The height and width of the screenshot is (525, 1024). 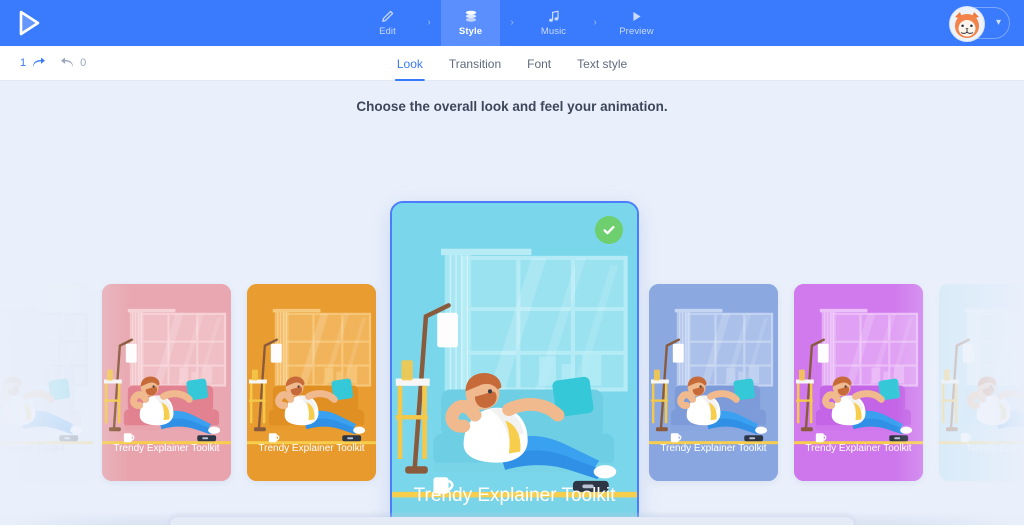 I want to click on step-preview: Preview, so click(x=636, y=23).